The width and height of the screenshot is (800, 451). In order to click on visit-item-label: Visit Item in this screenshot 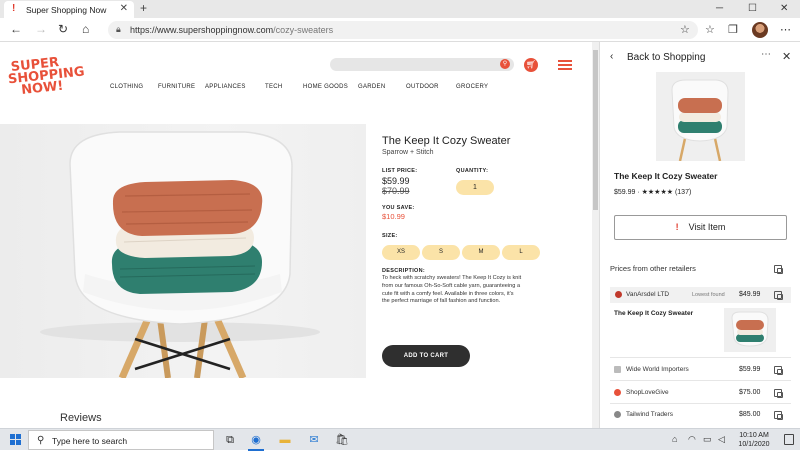, I will do `click(707, 227)`.